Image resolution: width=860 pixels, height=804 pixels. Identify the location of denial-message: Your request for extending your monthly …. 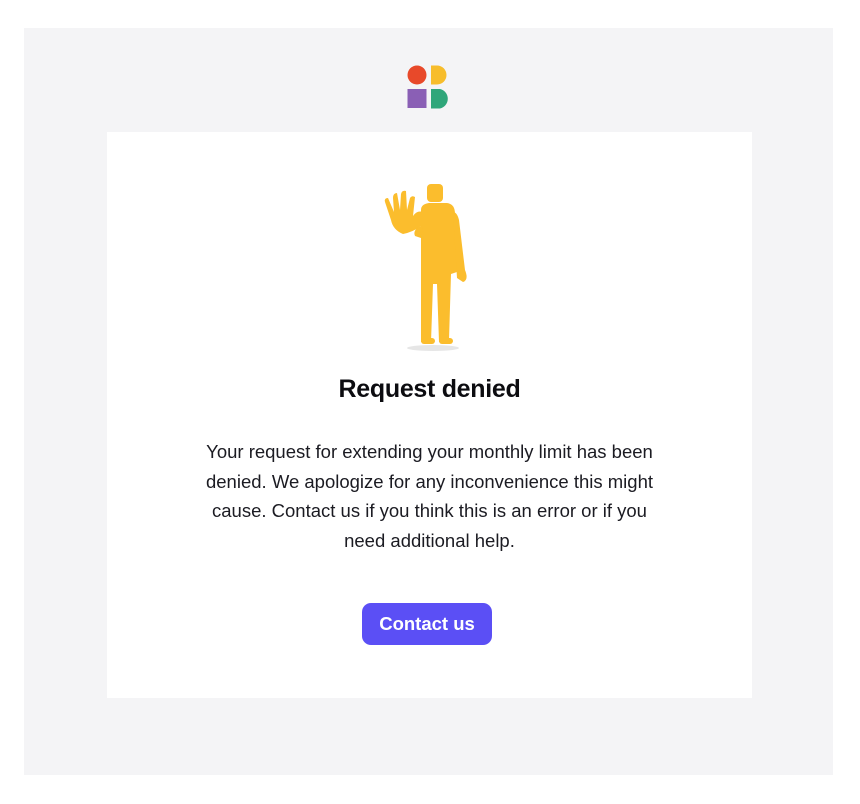
(429, 496).